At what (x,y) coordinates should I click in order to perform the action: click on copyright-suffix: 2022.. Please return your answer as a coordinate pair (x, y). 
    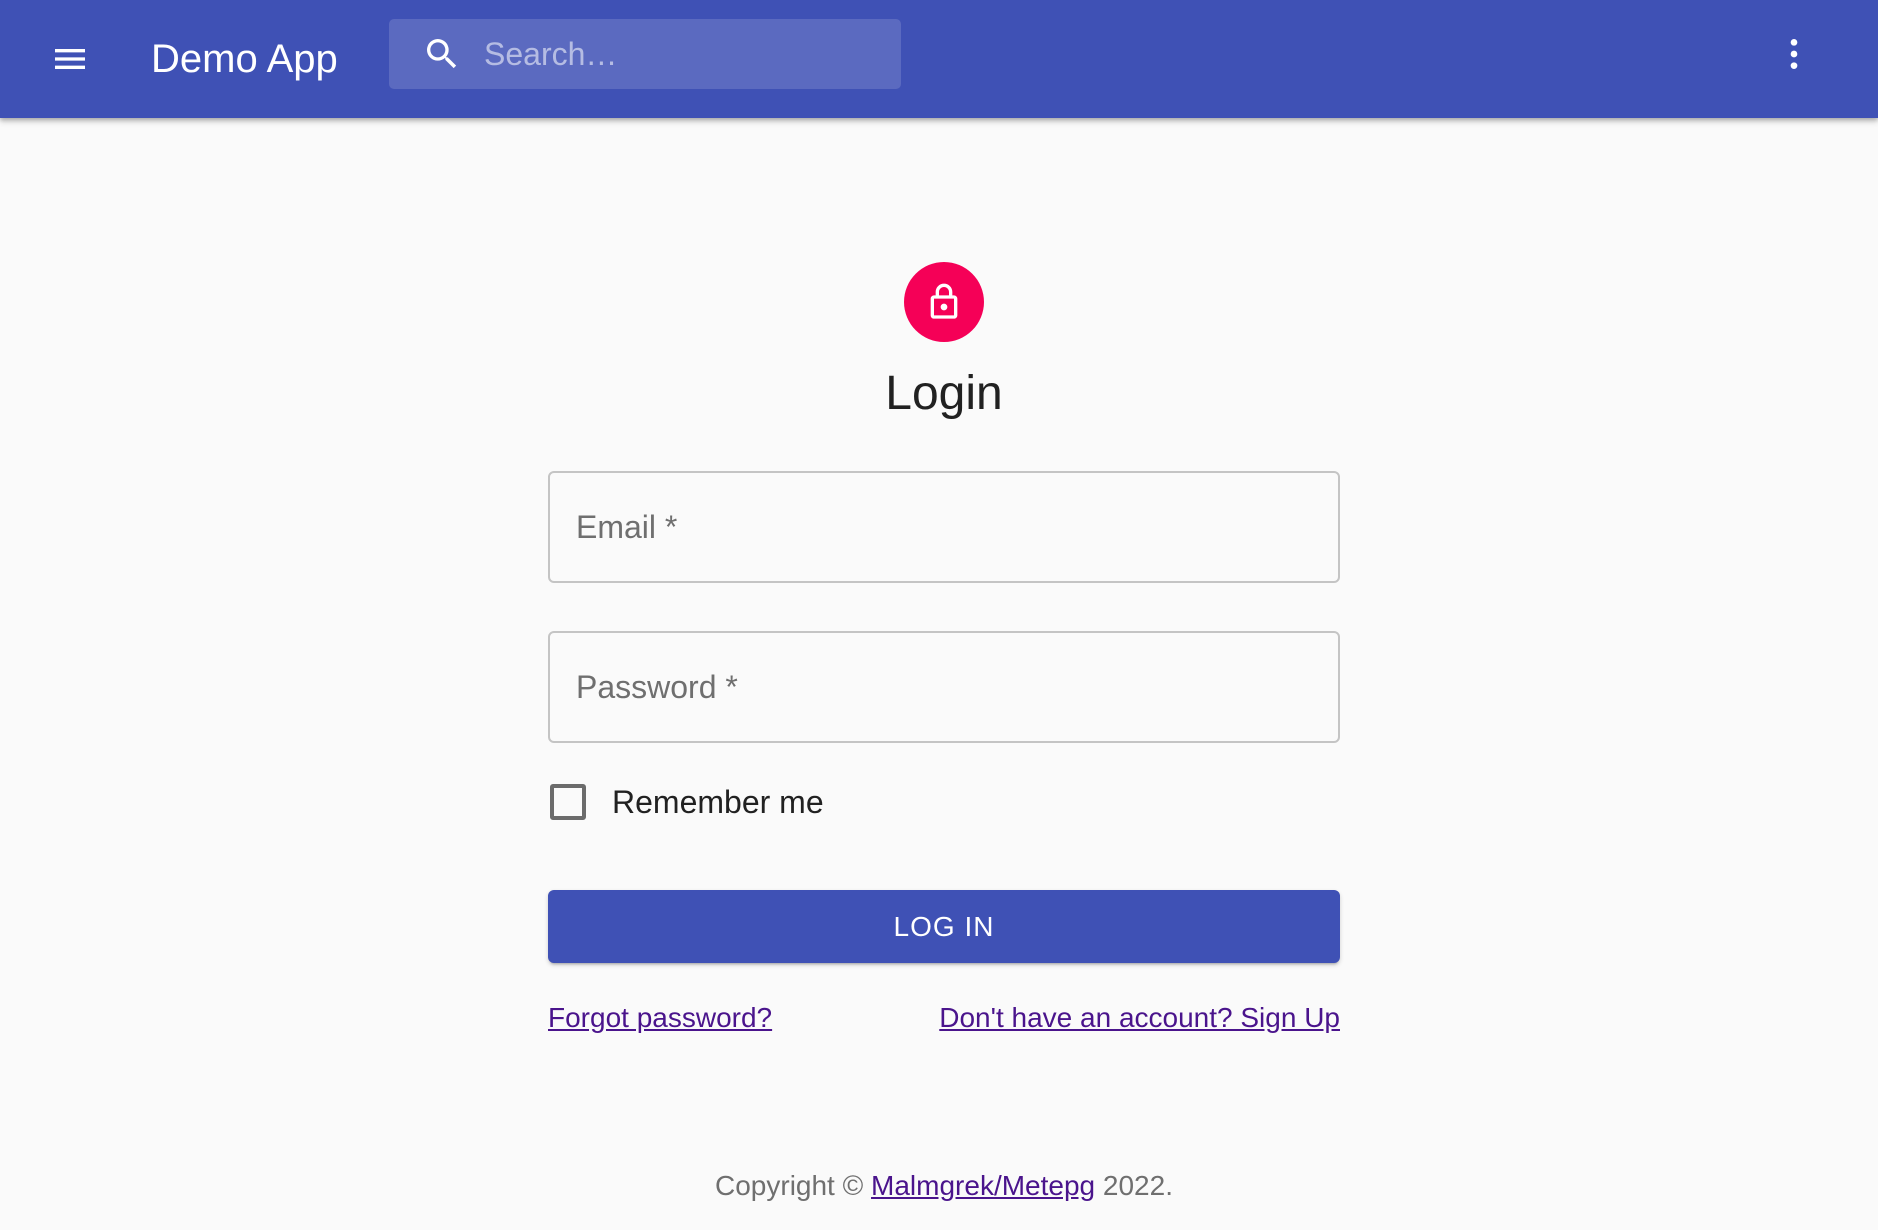
    Looking at the image, I should click on (1134, 1185).